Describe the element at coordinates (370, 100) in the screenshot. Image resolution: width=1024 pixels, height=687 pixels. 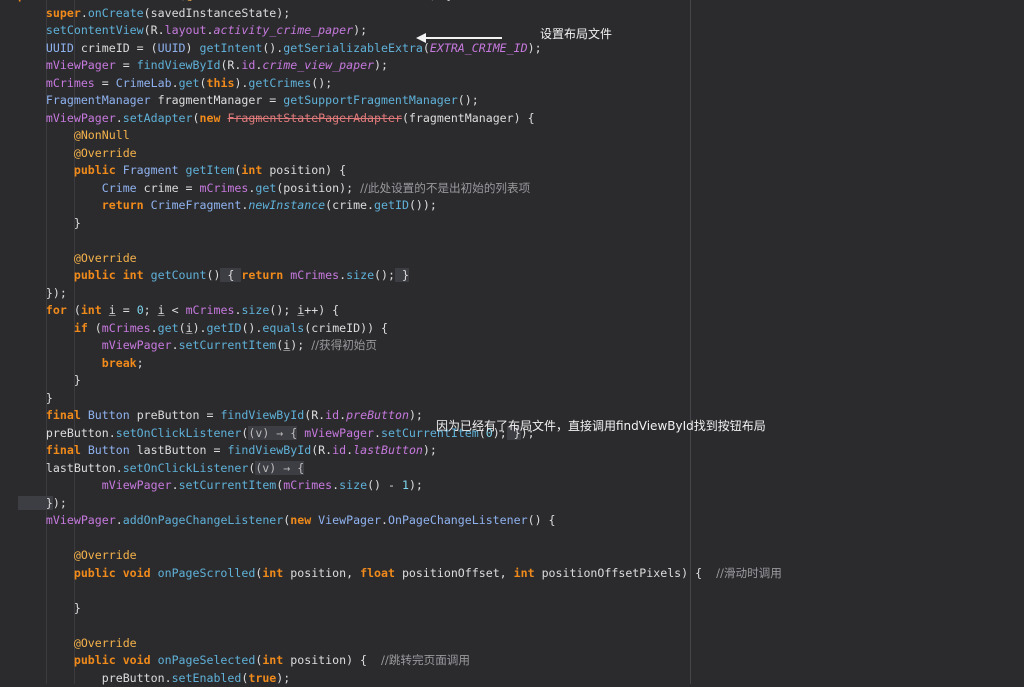
I see `code-token: getSupportFragmentManager` at that location.